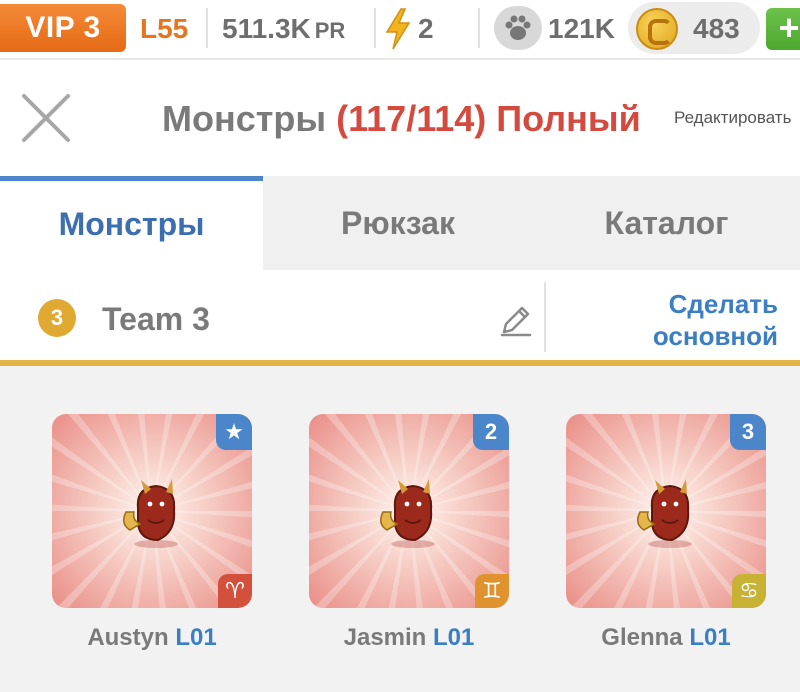  What do you see at coordinates (235, 591) in the screenshot?
I see `aries-icon: ♈` at bounding box center [235, 591].